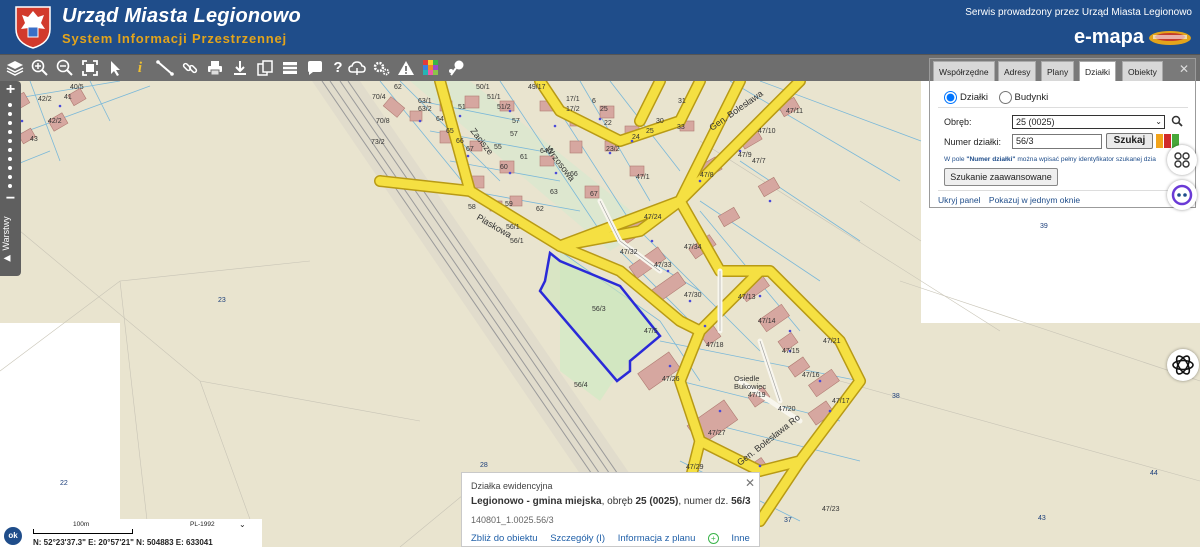 This screenshot has width=1200, height=547. What do you see at coordinates (643, 177) in the screenshot?
I see `svg-text: 47/1` at bounding box center [643, 177].